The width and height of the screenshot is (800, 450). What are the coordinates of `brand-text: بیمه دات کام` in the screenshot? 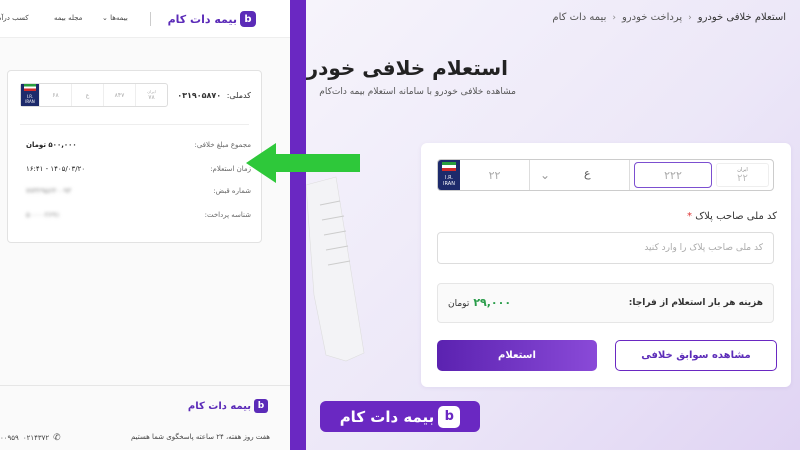 It's located at (387, 416).